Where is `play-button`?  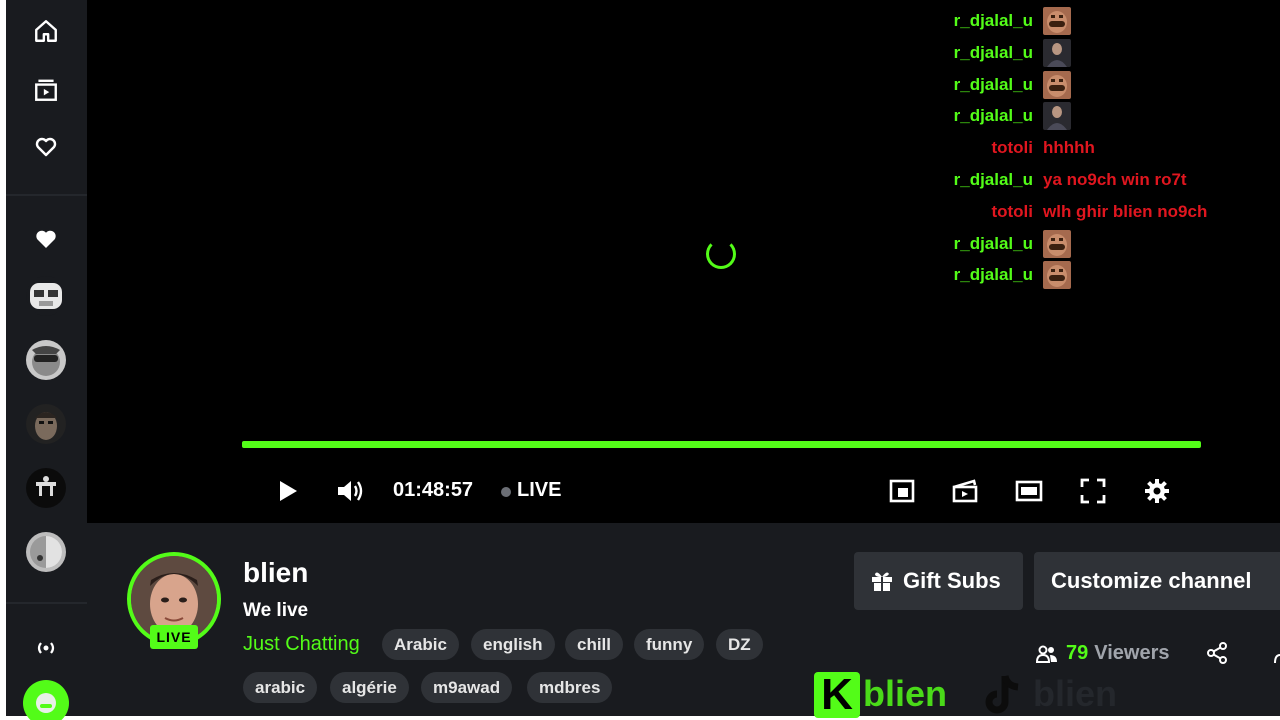 play-button is located at coordinates (288, 491).